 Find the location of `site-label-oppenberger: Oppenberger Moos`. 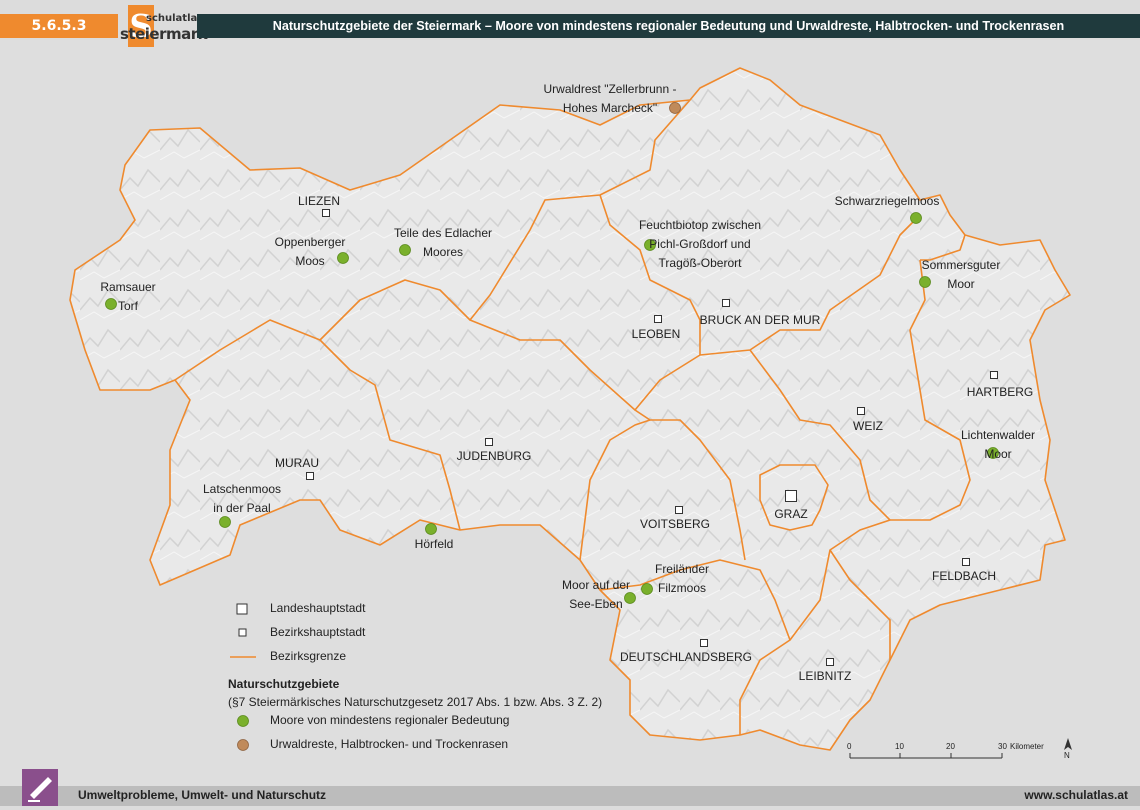

site-label-oppenberger: Oppenberger Moos is located at coordinates (310, 251).